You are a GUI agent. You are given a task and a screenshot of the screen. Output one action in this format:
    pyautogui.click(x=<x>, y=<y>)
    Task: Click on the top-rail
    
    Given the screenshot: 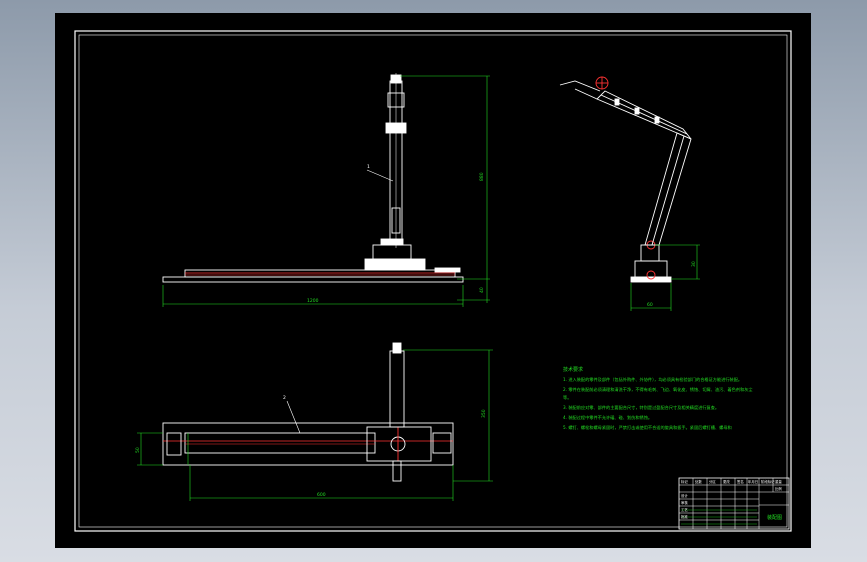 What is the action you would take?
    pyautogui.click(x=280, y=443)
    